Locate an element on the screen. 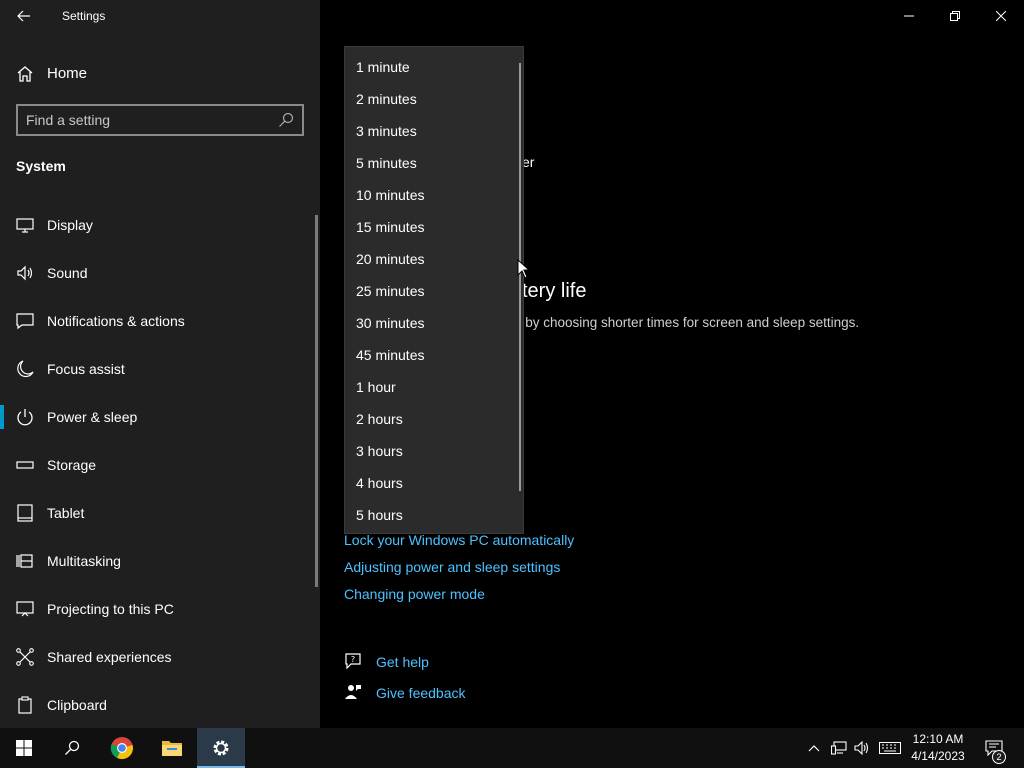  sidebar-item-label: Sound is located at coordinates (67, 273).